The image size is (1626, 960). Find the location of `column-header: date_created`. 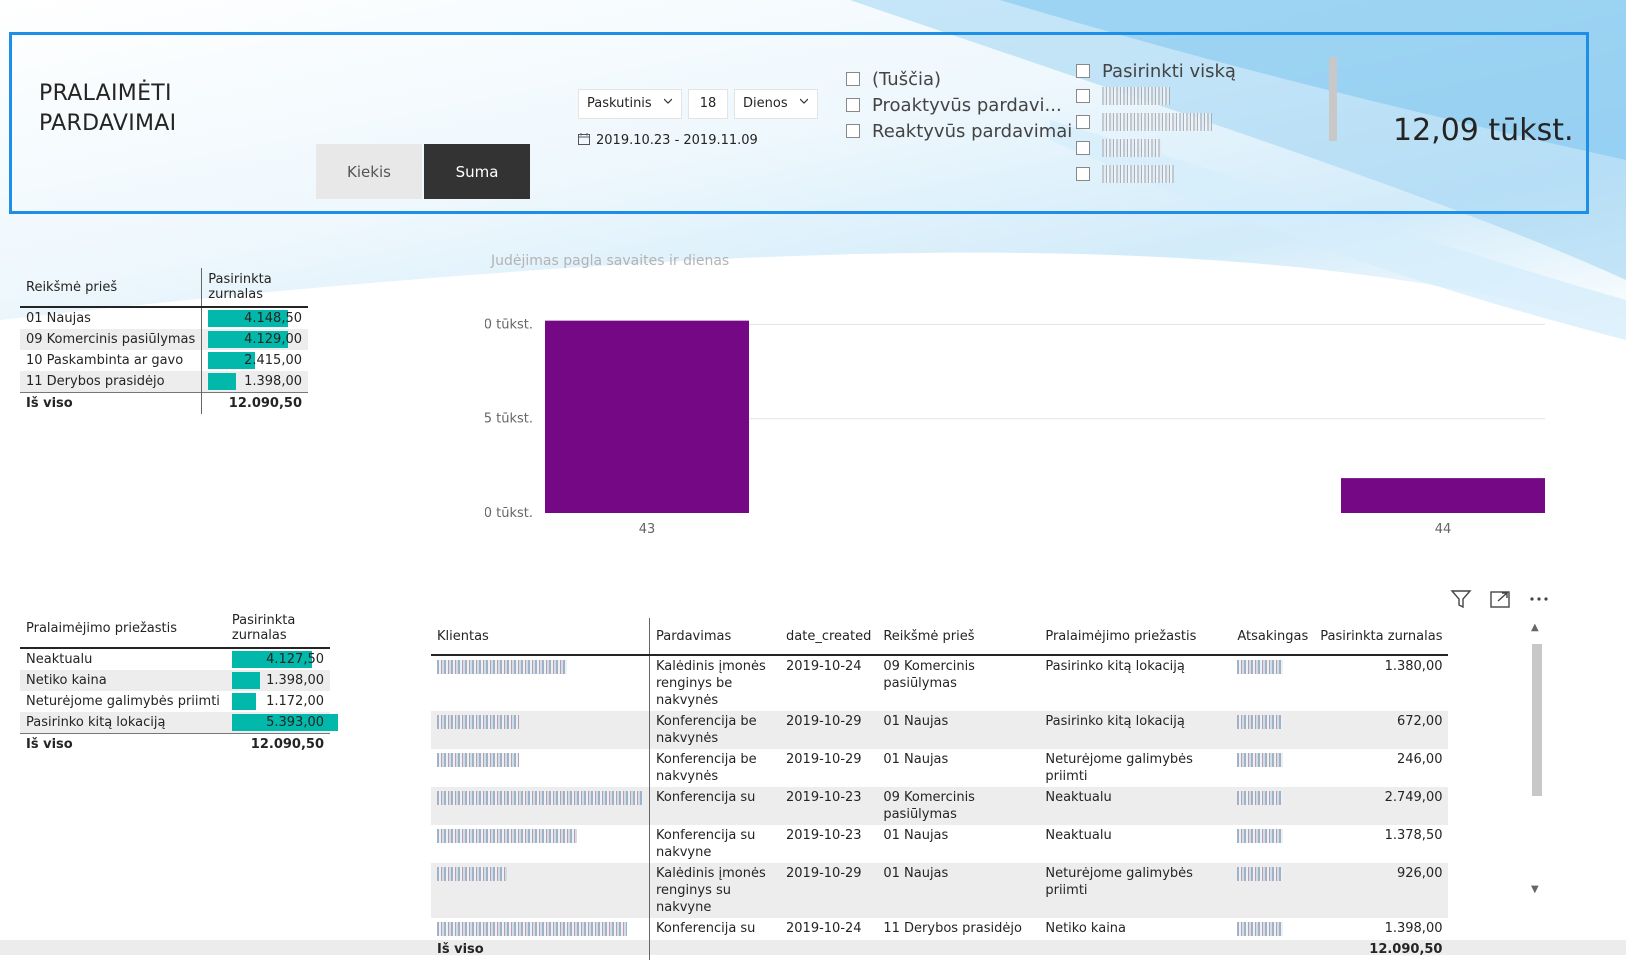

column-header: date_created is located at coordinates (829, 637).